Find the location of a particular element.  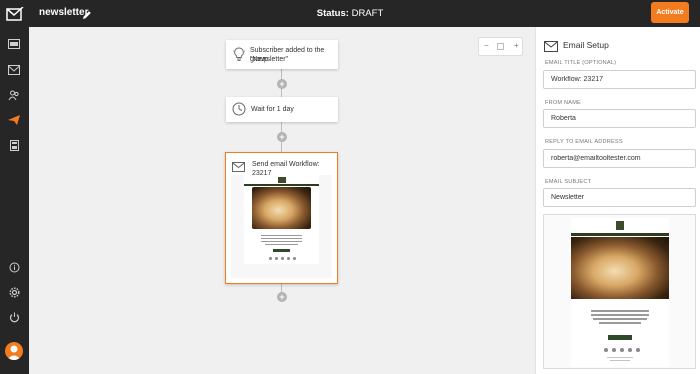

email-thumb-bread-image is located at coordinates (281, 208).